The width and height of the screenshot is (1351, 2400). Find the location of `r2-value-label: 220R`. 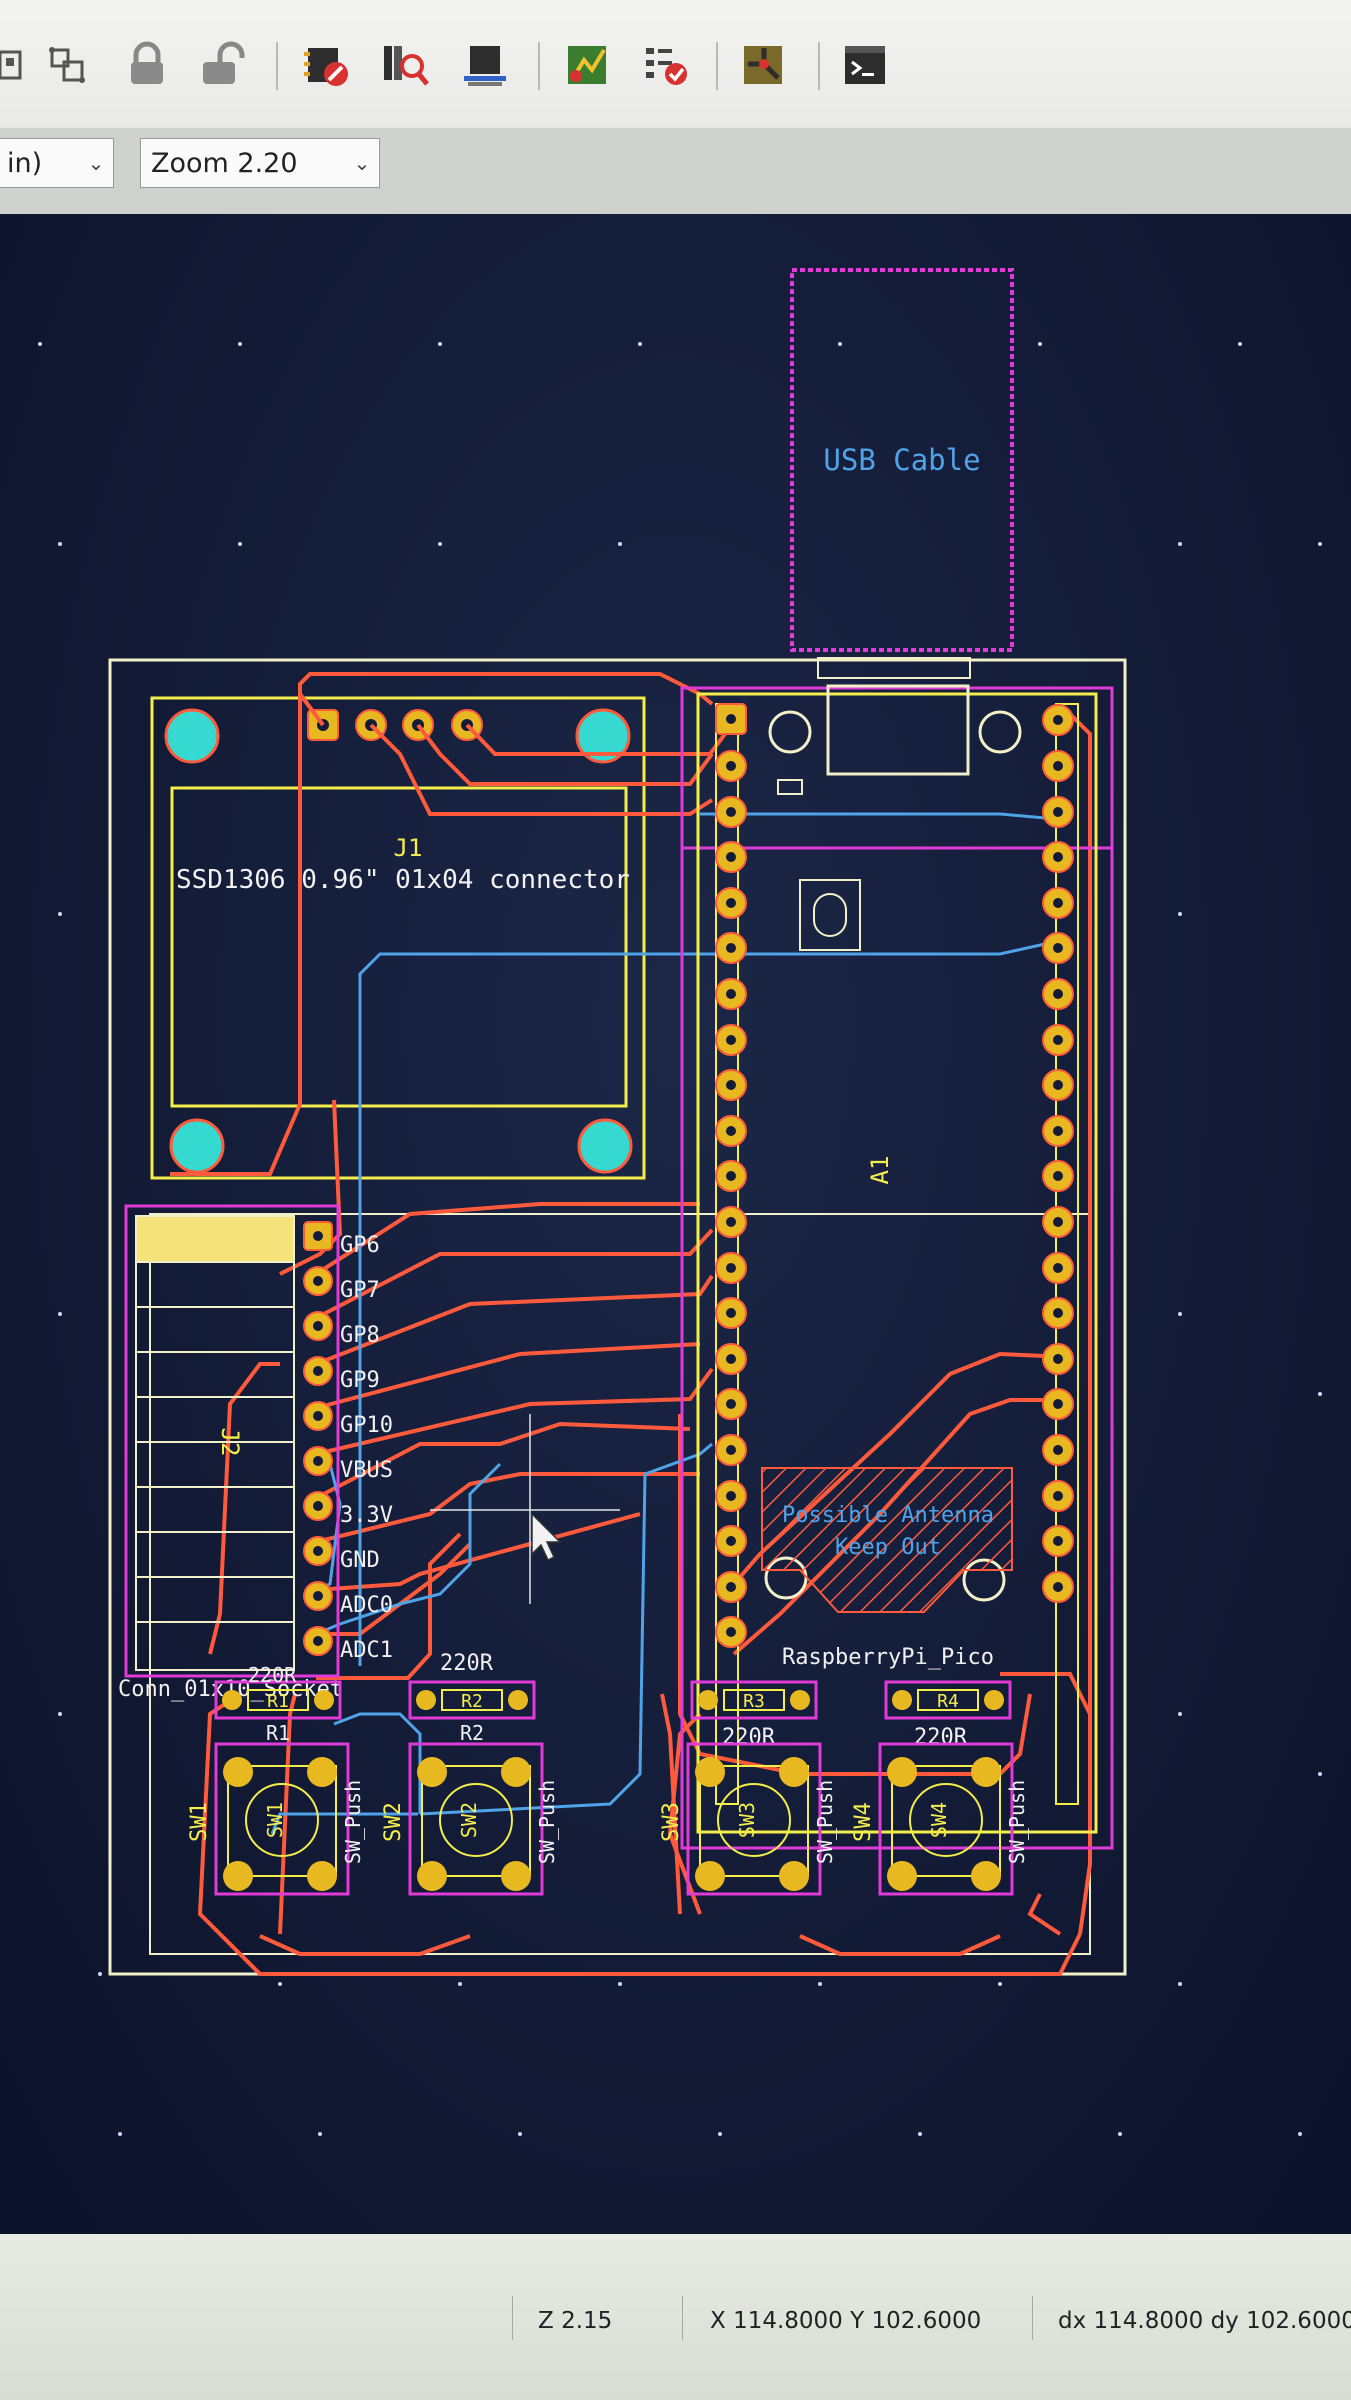

r2-value-label: 220R is located at coordinates (467, 1663).